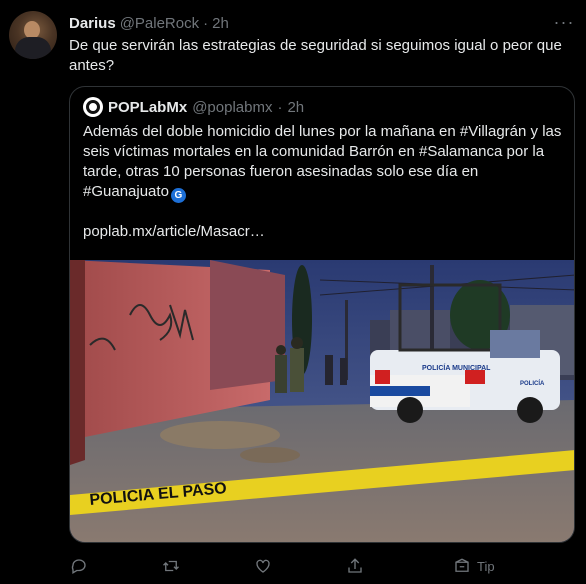  I want to click on reply-icon, so click(78, 566).